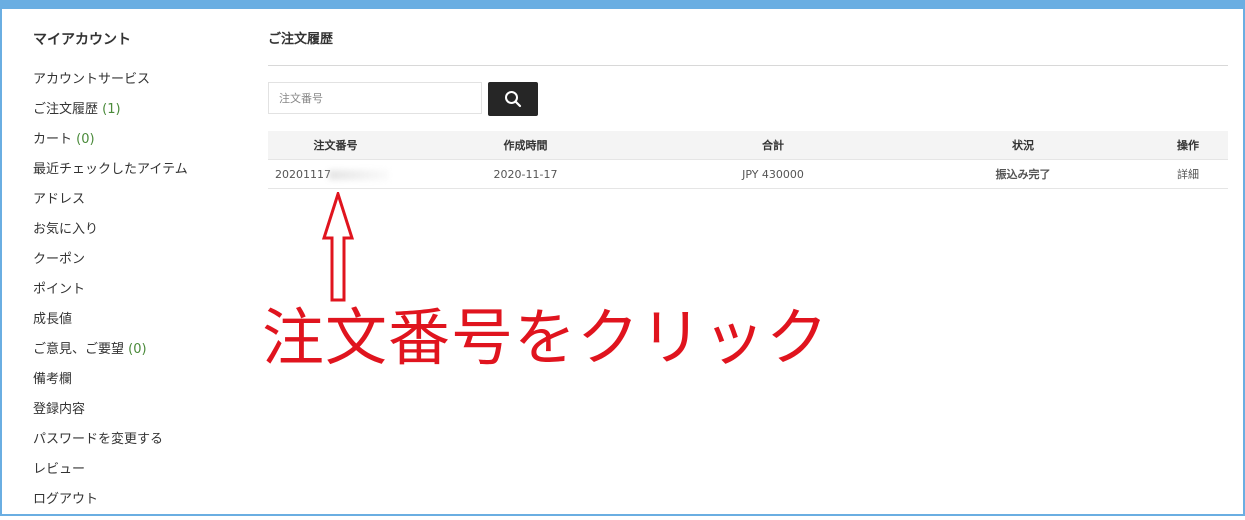 The width and height of the screenshot is (1245, 520). Describe the element at coordinates (773, 145) in the screenshot. I see `column-header-total: 合計` at that location.